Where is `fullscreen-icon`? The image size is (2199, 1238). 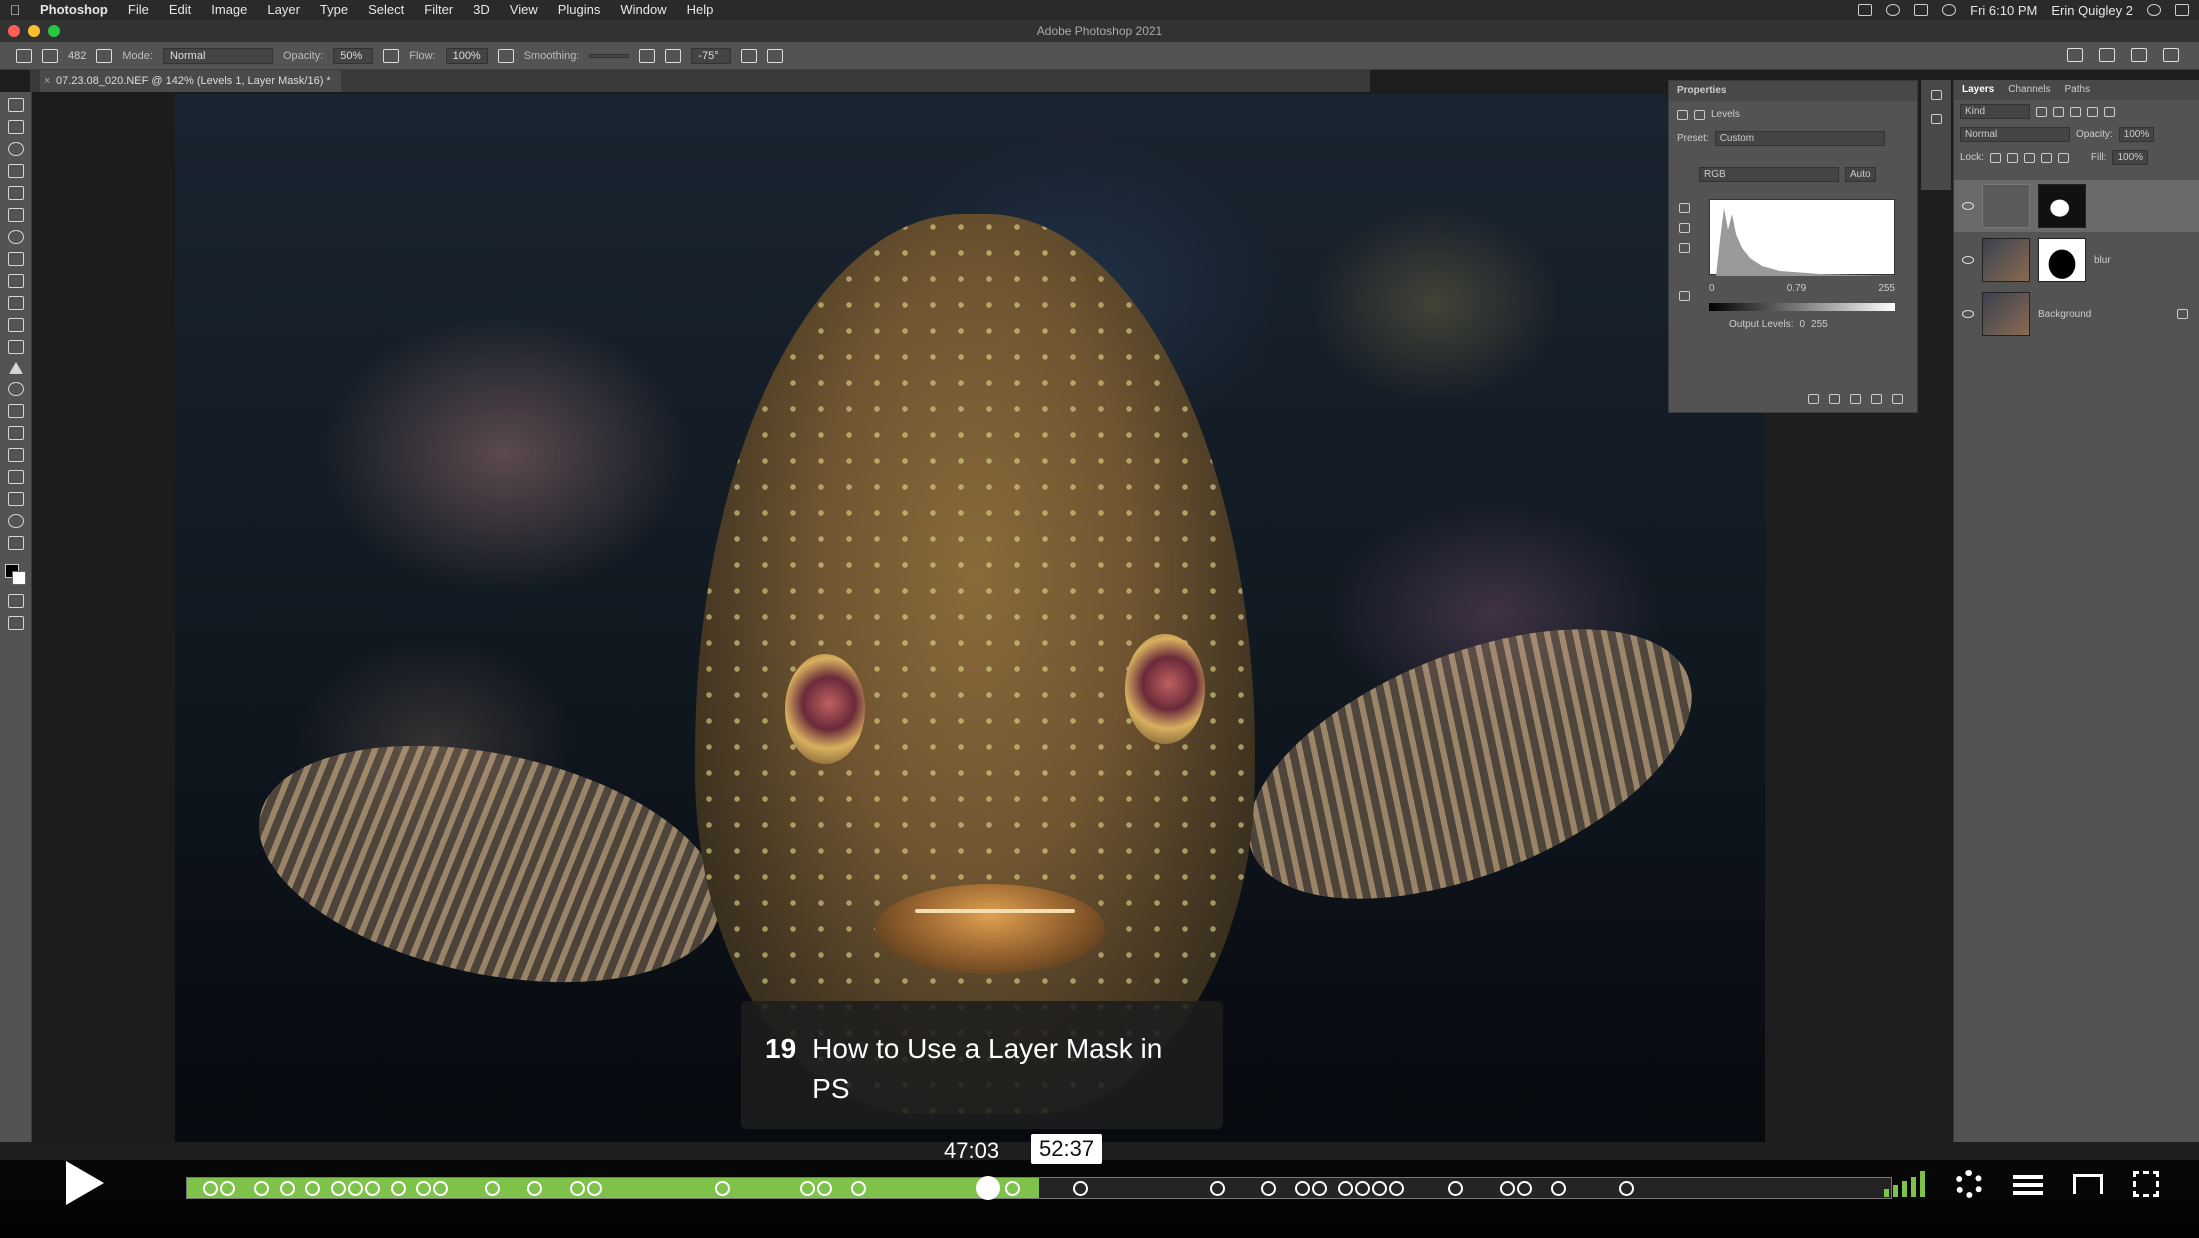 fullscreen-icon is located at coordinates (2146, 1184).